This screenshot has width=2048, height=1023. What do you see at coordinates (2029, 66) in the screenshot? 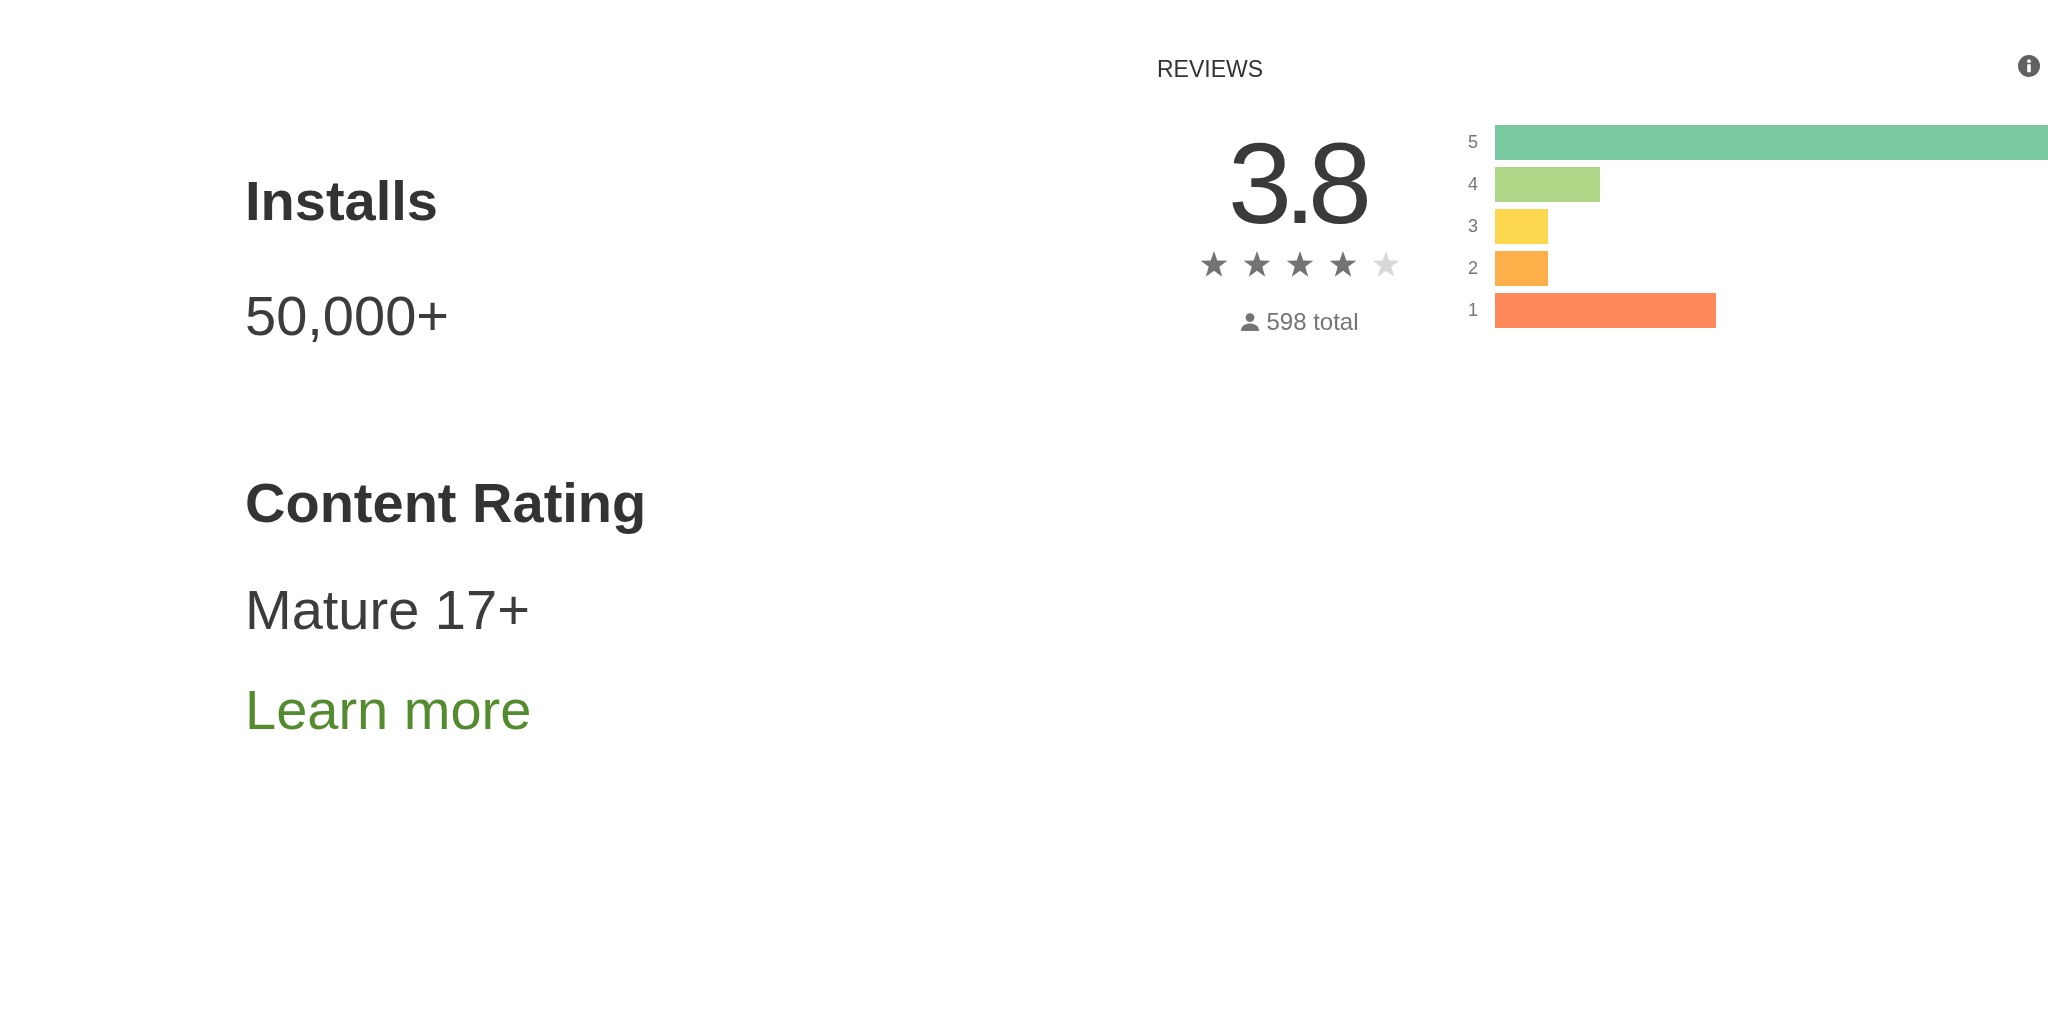
I see `info-icon` at bounding box center [2029, 66].